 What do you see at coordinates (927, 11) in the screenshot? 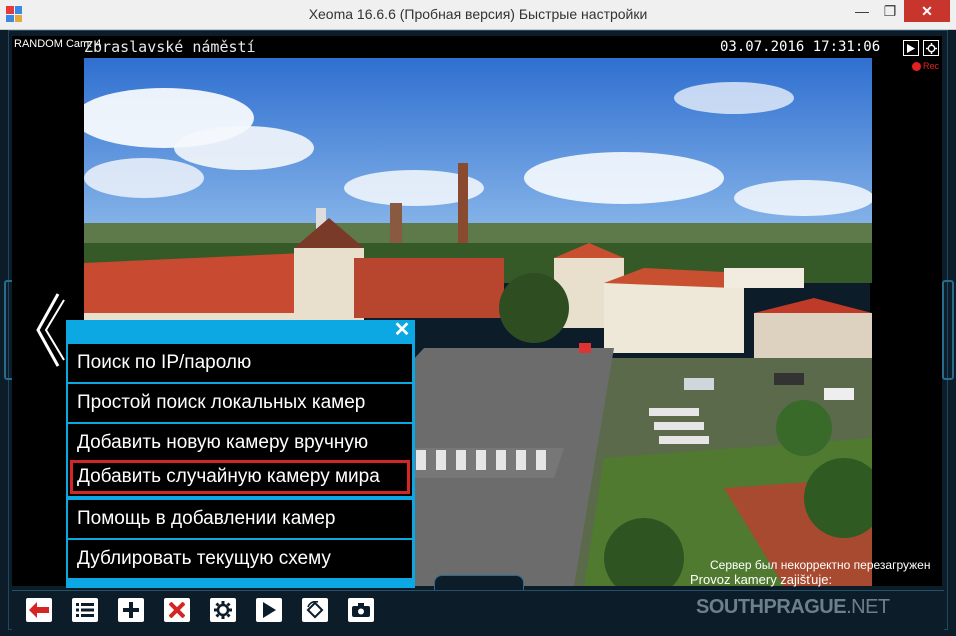
I see `close-window-button: ✕` at bounding box center [927, 11].